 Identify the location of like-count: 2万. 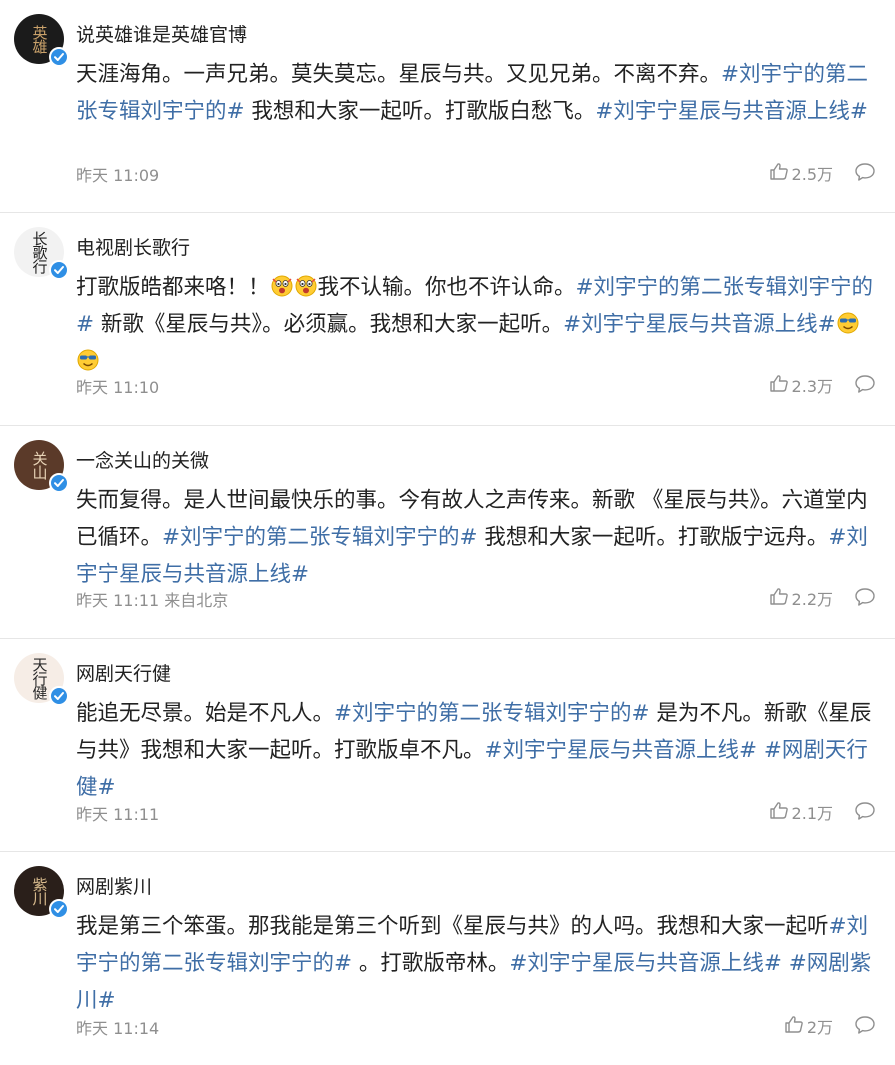
(819, 1027).